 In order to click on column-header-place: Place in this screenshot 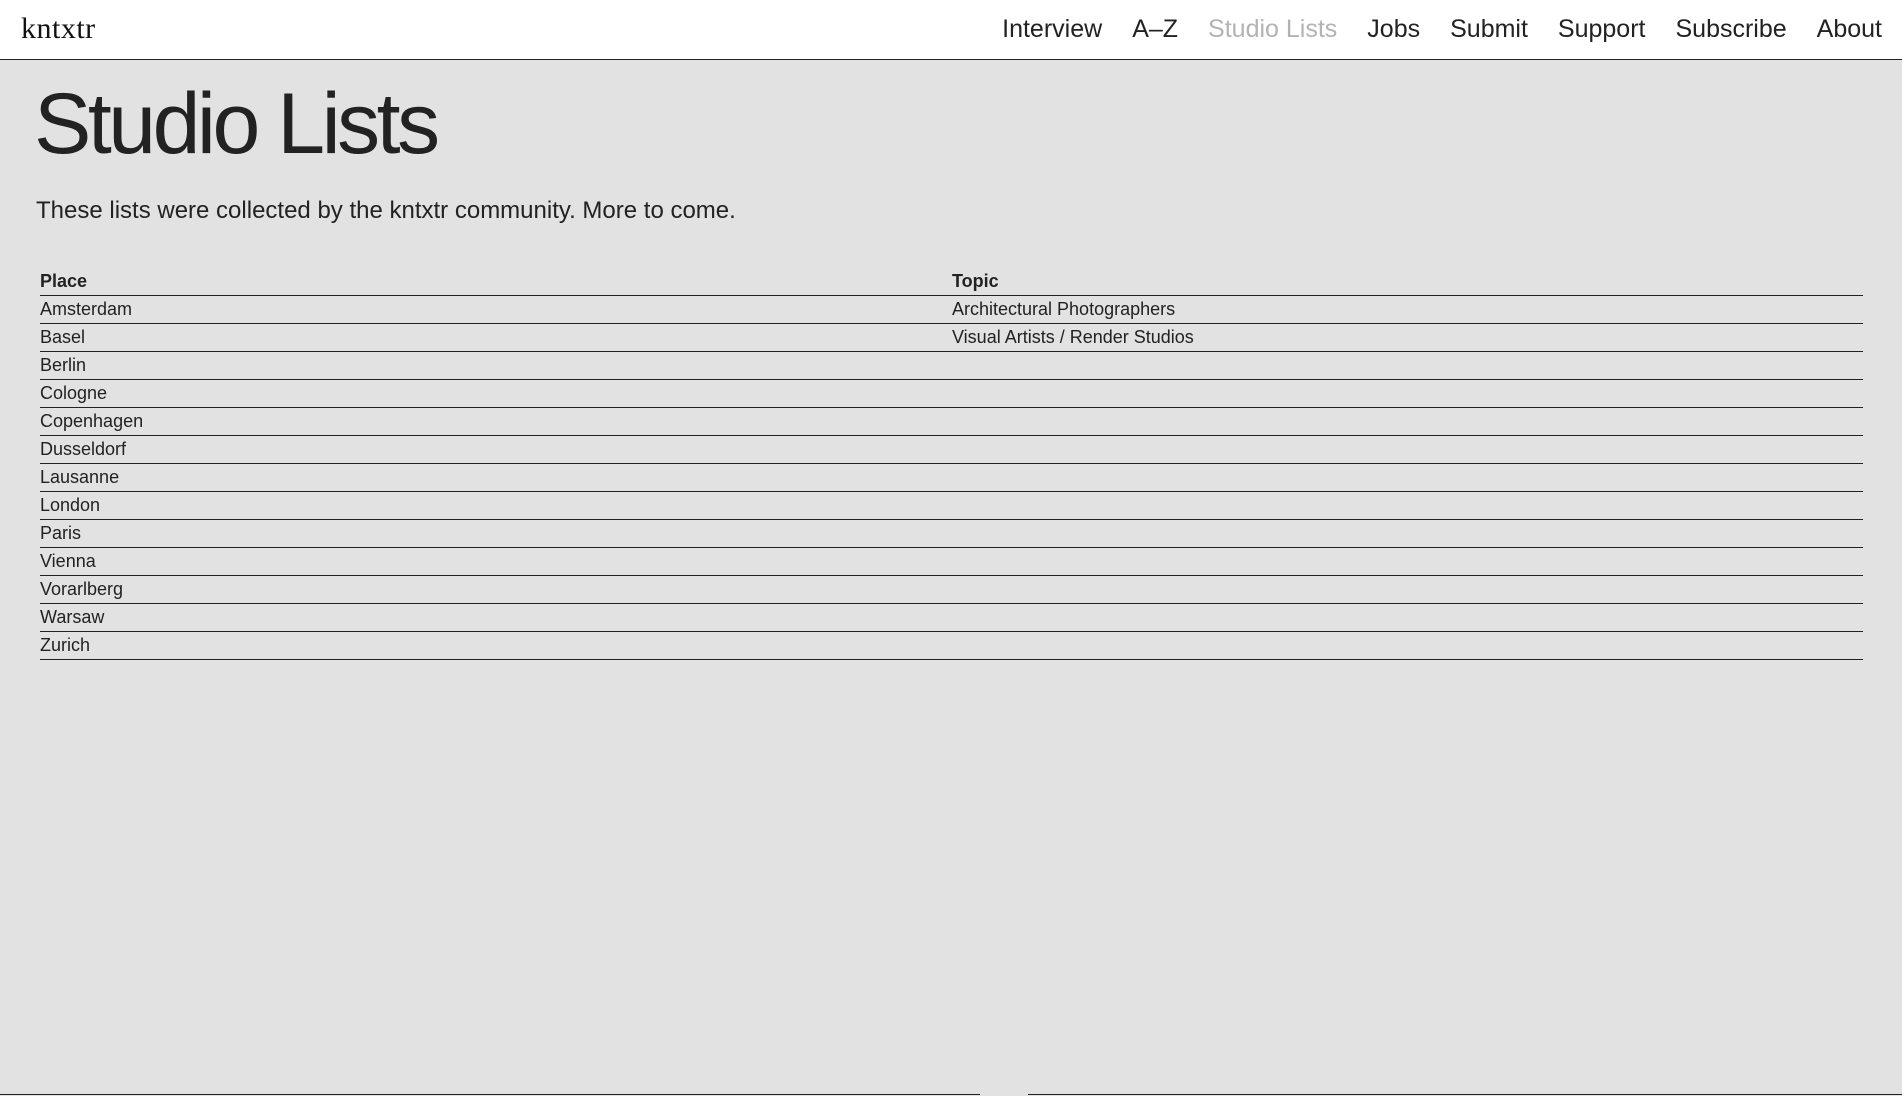, I will do `click(64, 281)`.